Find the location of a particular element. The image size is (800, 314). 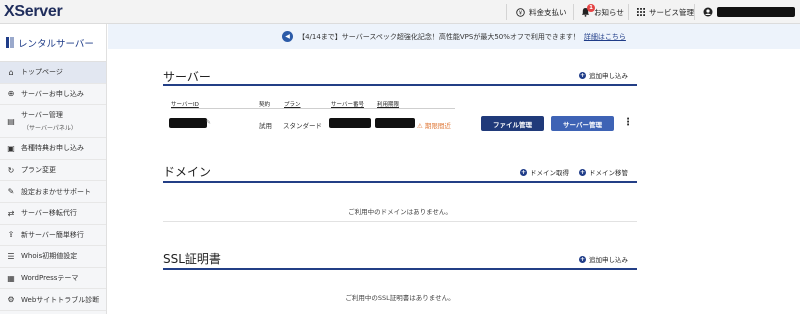

domain-transfer-button: + ドメイン移管 is located at coordinates (603, 172).